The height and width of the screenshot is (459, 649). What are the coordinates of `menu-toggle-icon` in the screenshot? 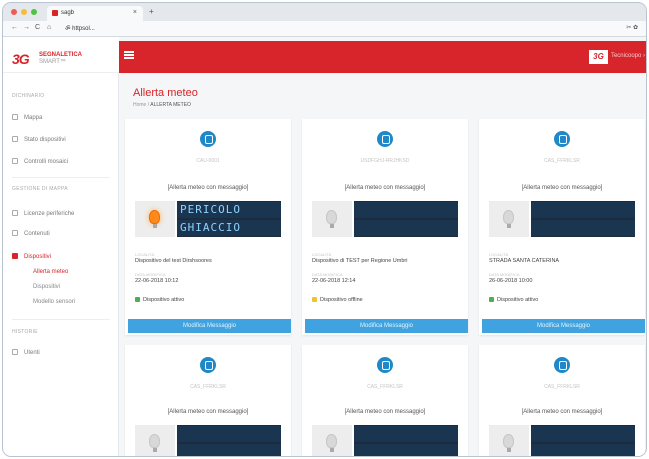 It's located at (129, 55).